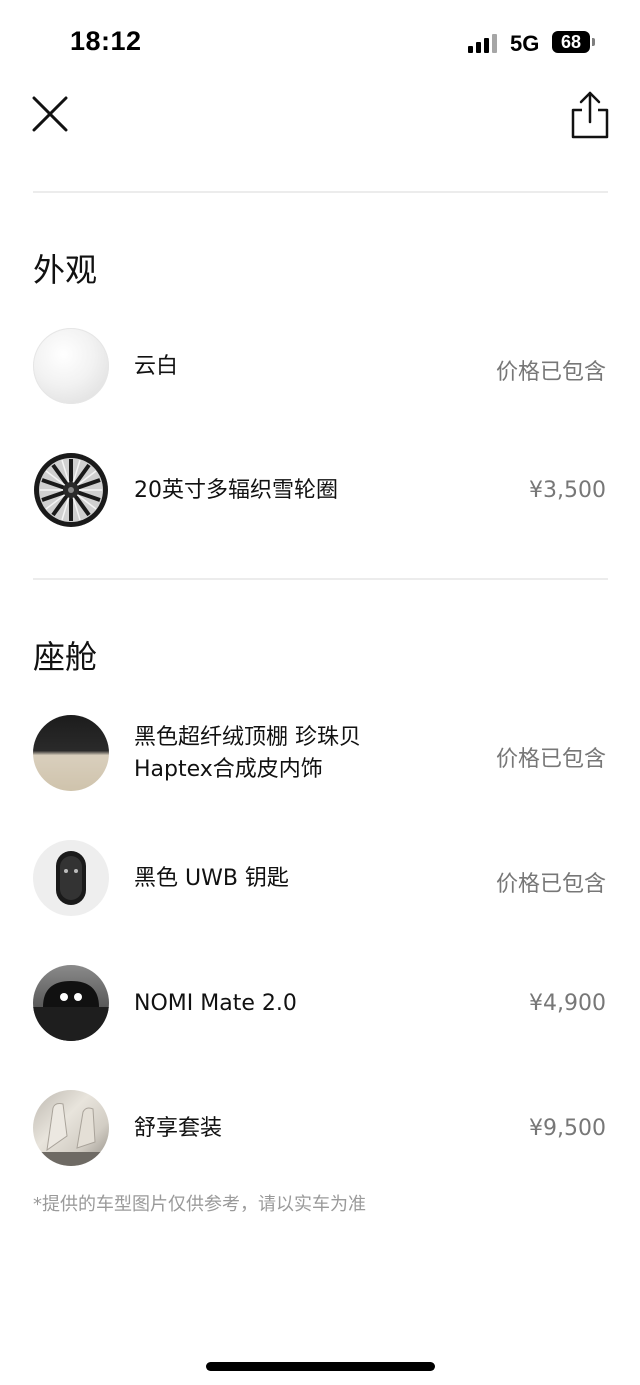  I want to click on nomi-image, so click(71, 1003).